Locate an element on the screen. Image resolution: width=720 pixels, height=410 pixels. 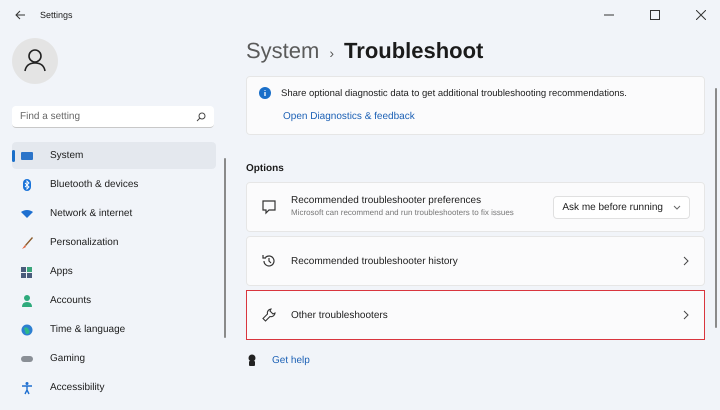
window-title: Settings is located at coordinates (56, 15).